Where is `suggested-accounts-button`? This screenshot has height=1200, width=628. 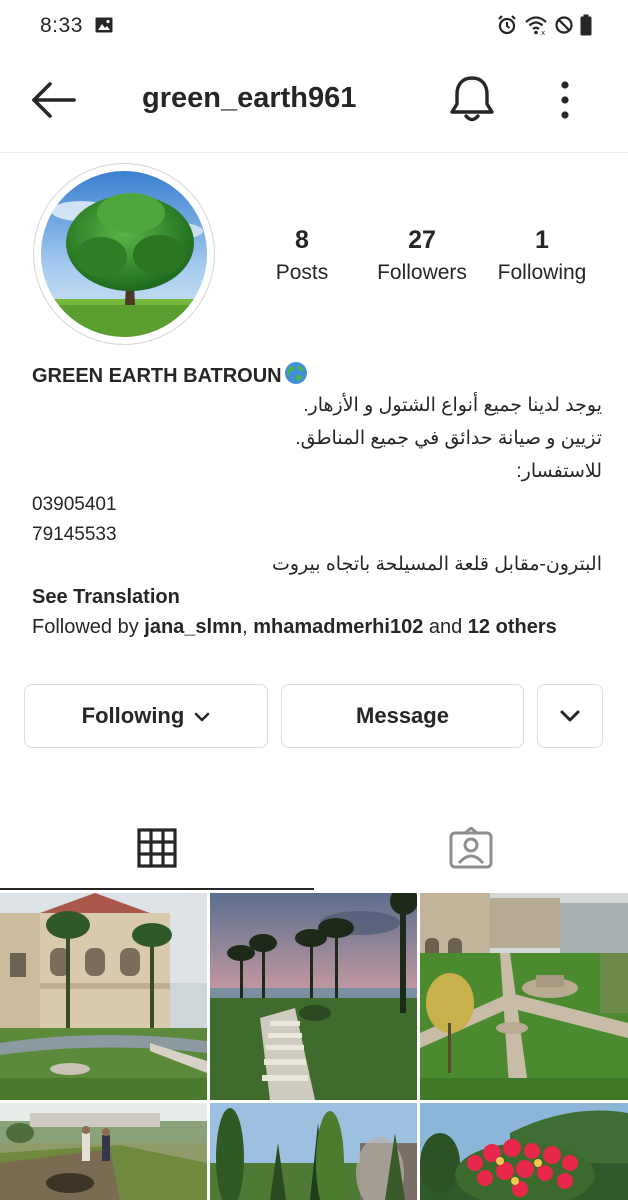 suggested-accounts-button is located at coordinates (570, 716).